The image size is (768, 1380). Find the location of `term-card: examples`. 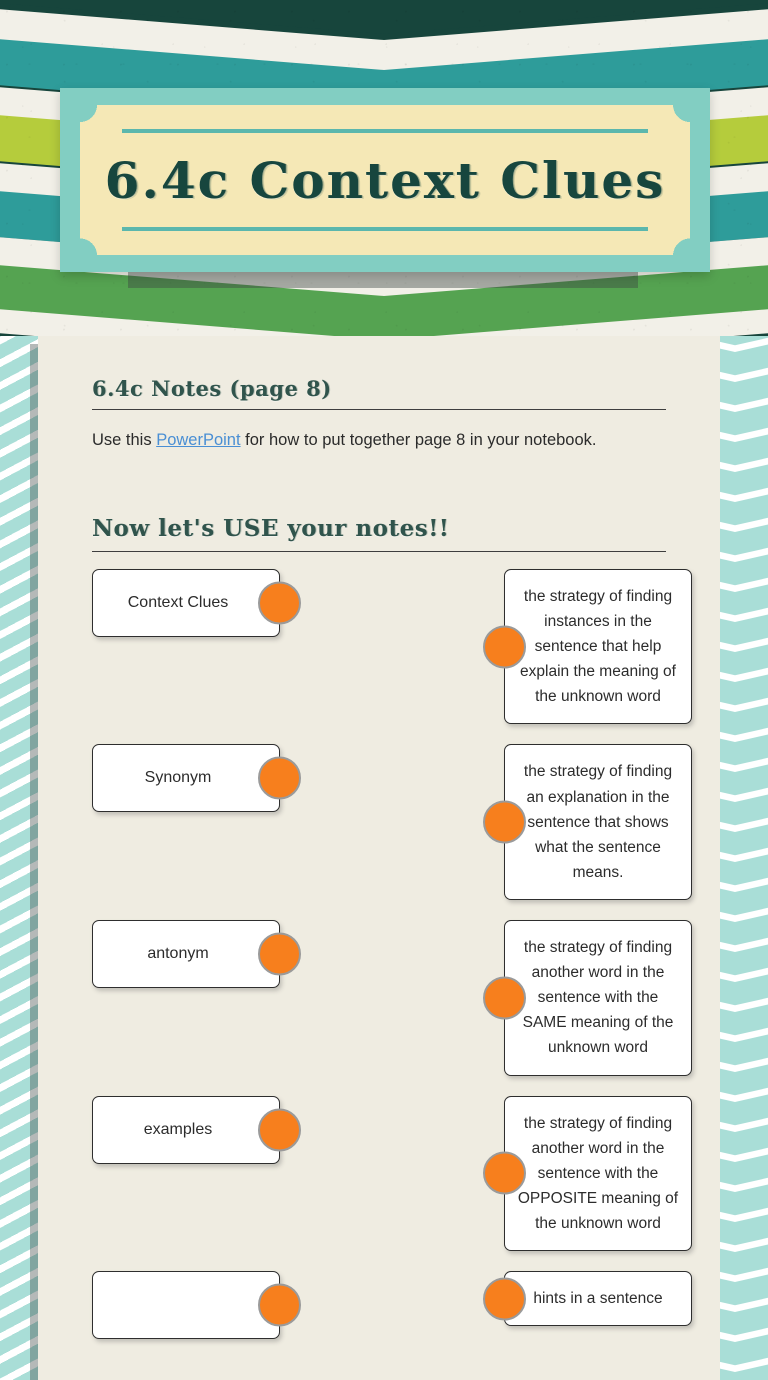

term-card: examples is located at coordinates (196, 1129).